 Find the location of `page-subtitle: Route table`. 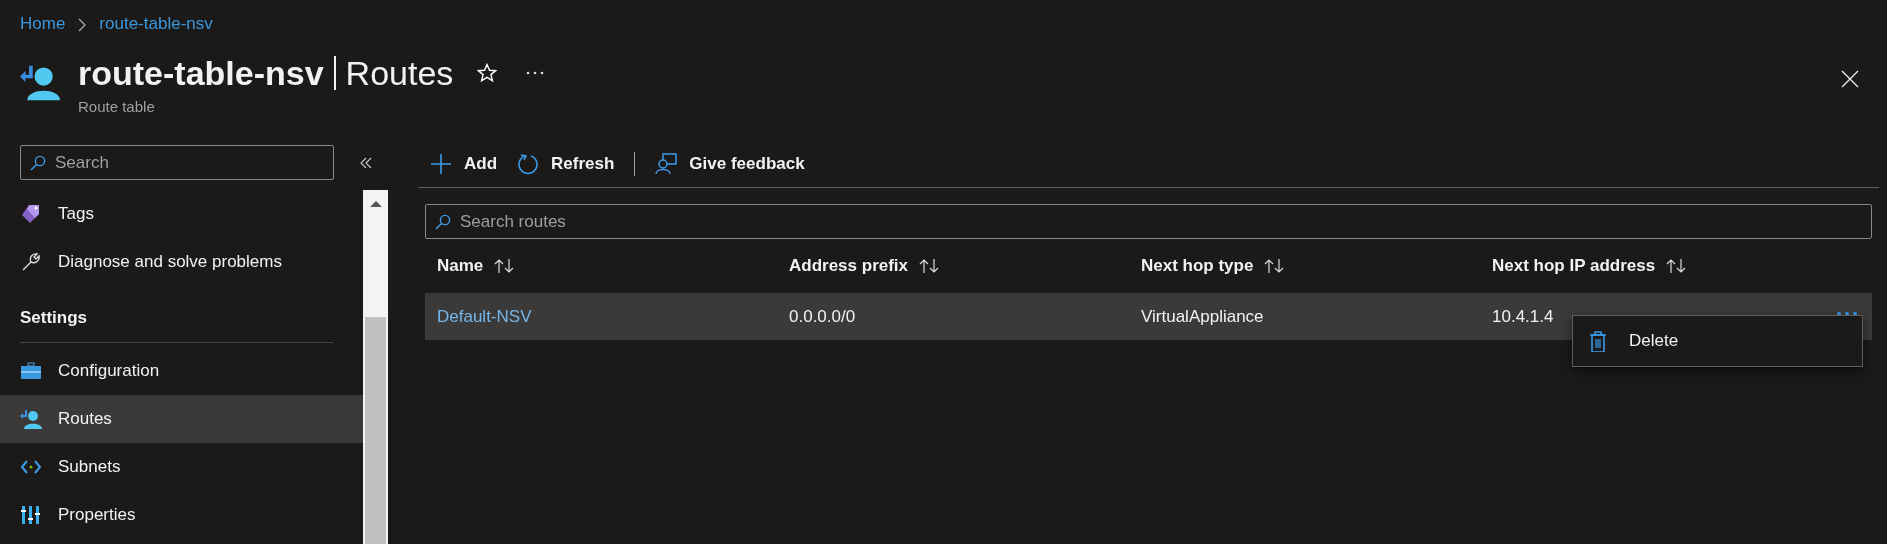

page-subtitle: Route table is located at coordinates (117, 106).